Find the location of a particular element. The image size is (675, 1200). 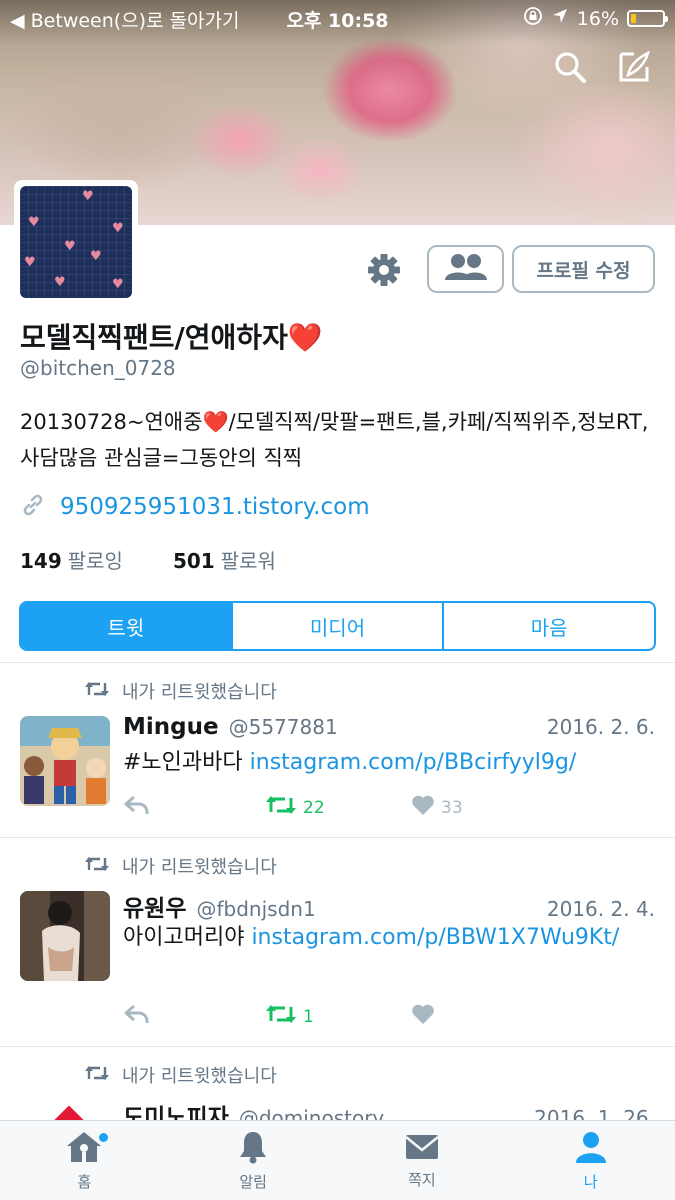

retweet-button: 22 is located at coordinates (338, 807).